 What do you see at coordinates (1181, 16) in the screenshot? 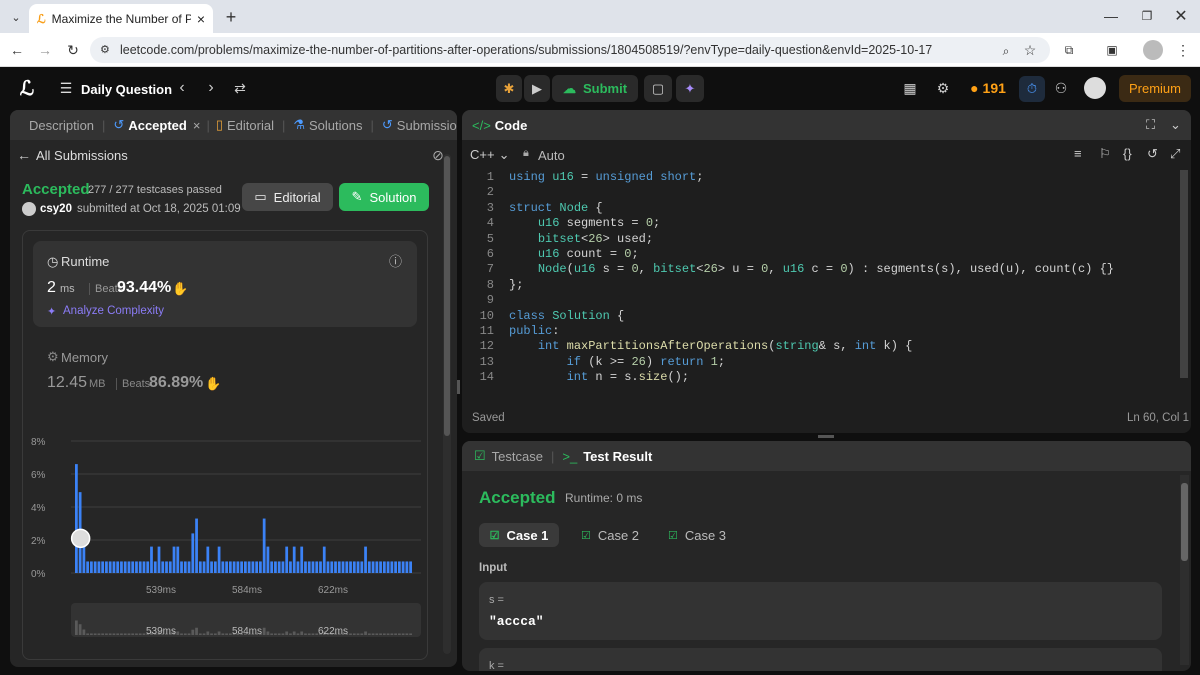
I see `window-close-icon: ✕` at bounding box center [1181, 16].